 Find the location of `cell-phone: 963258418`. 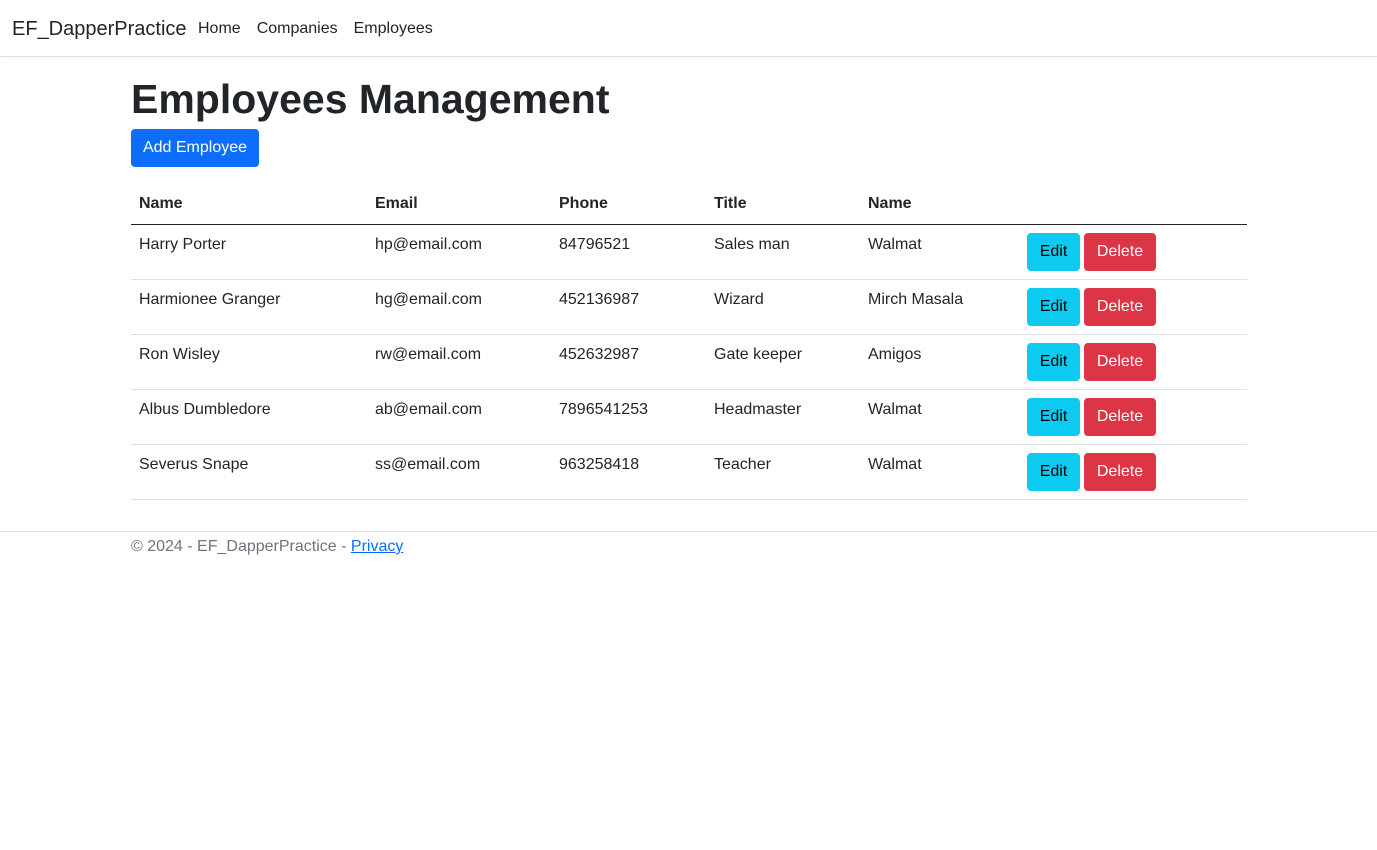

cell-phone: 963258418 is located at coordinates (628, 472).